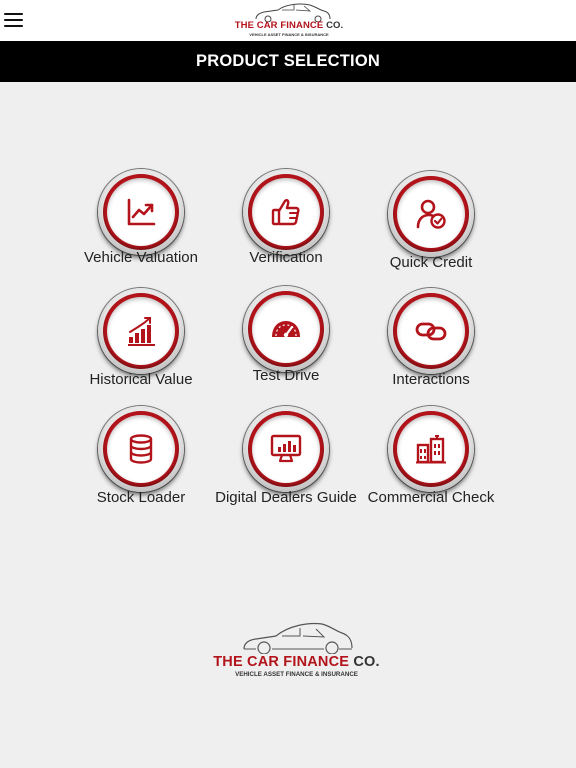  Describe the element at coordinates (286, 448) in the screenshot. I see `monitor-chart-icon` at that location.